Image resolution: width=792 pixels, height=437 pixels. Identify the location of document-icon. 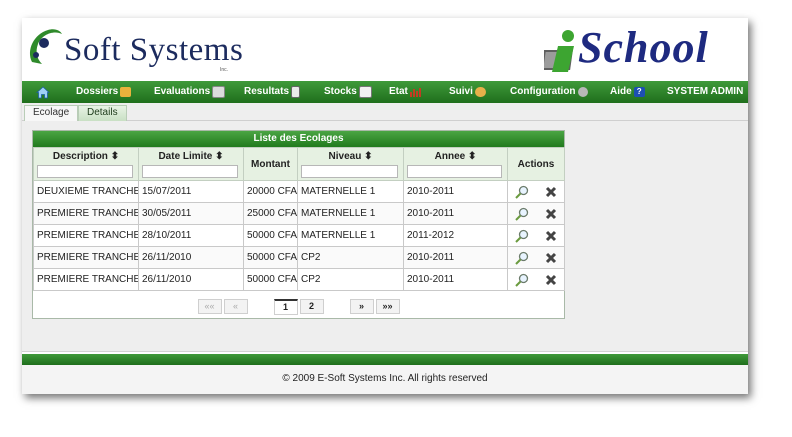
(296, 92).